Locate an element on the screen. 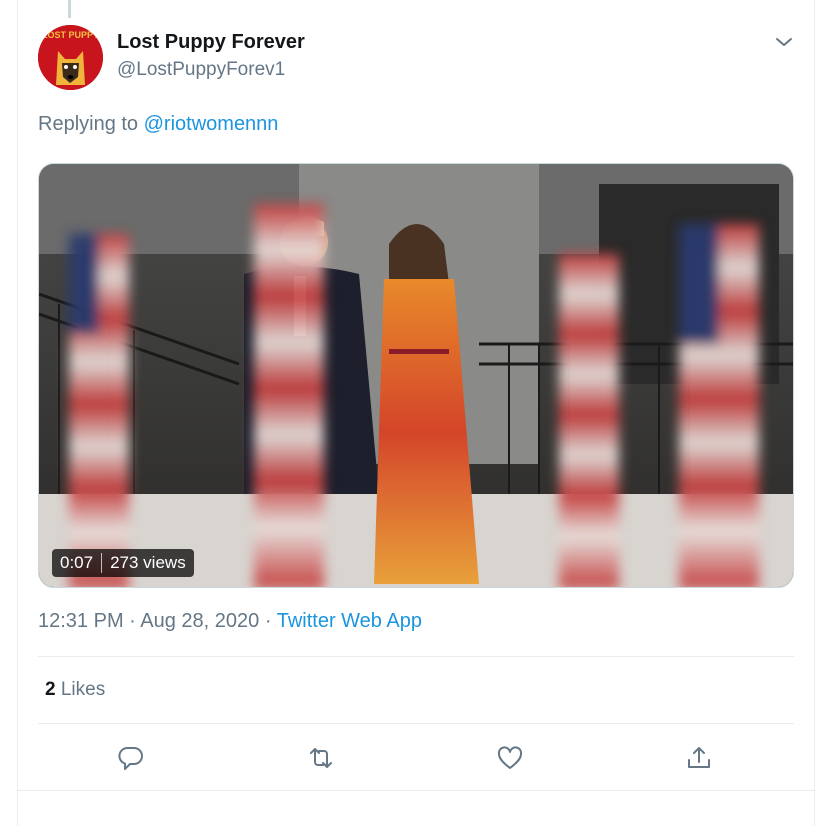 The image size is (836, 826). video-views: 273 views is located at coordinates (148, 562).